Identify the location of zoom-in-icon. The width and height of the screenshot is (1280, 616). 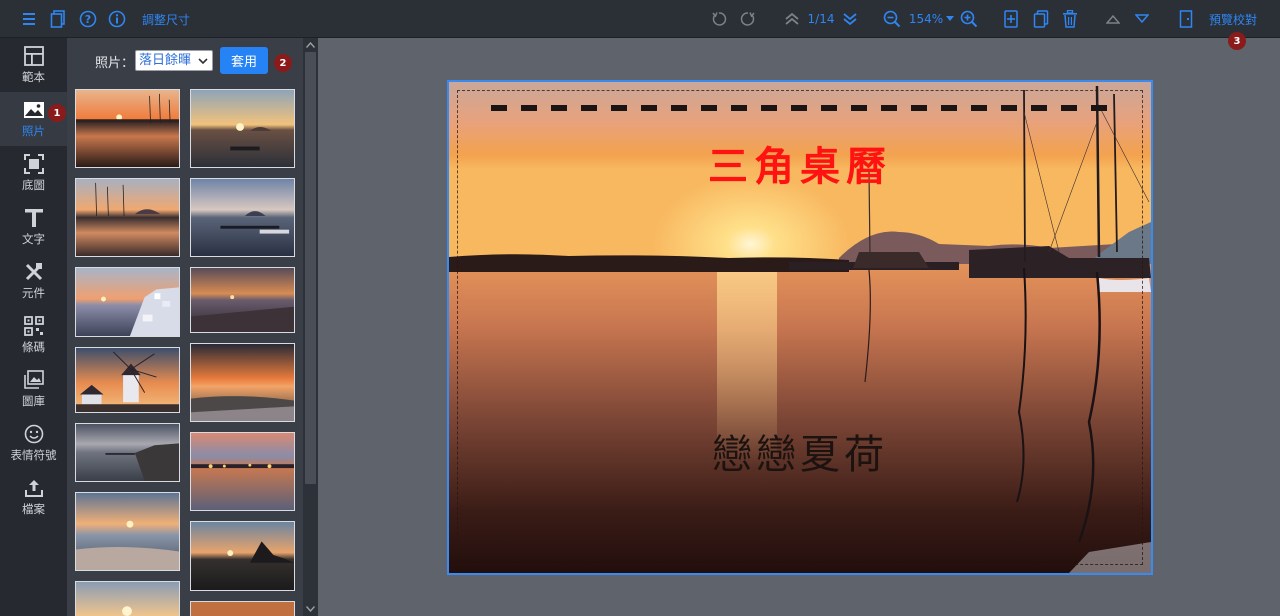
(969, 19).